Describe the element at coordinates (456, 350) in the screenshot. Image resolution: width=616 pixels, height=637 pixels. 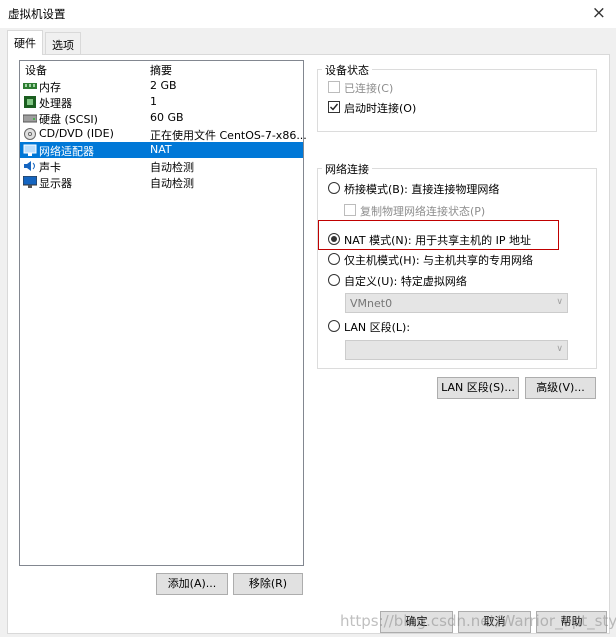
I see `lan-segment-select: ∨` at that location.